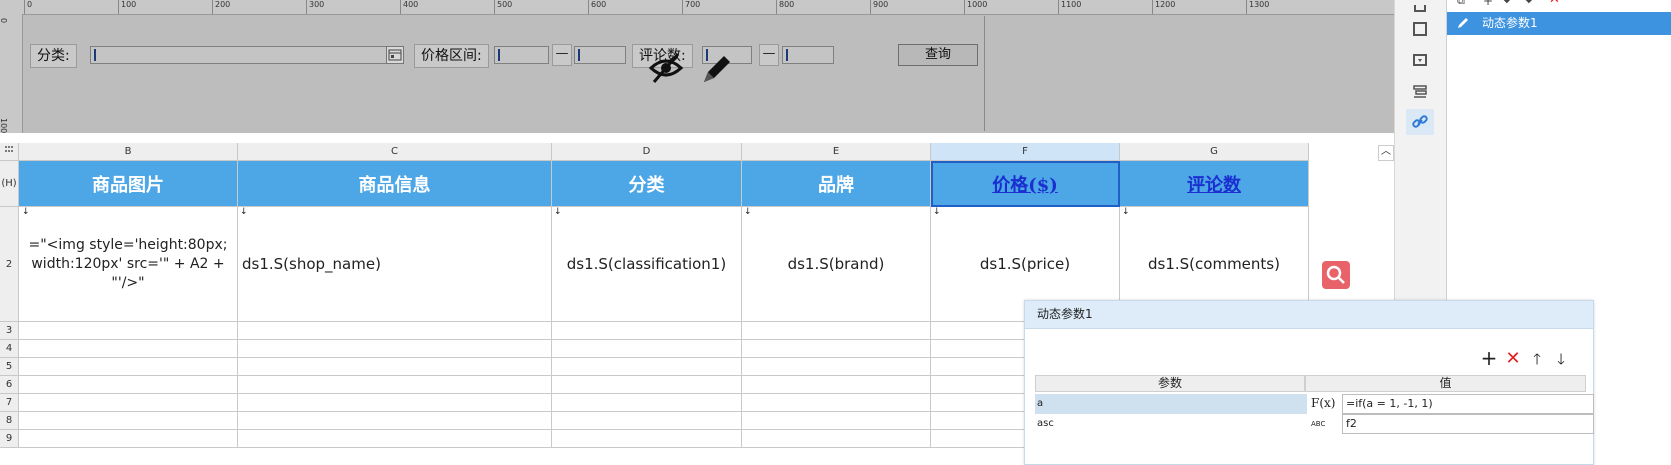  Describe the element at coordinates (1554, 3) in the screenshot. I see `delete-icon: ✕` at that location.